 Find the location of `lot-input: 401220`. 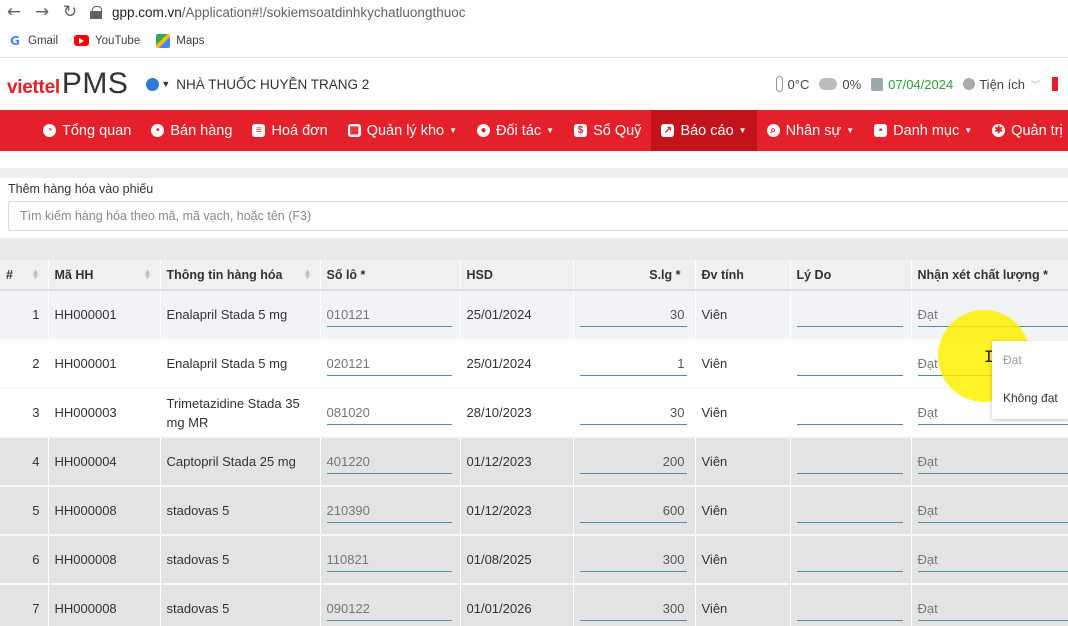

lot-input: 401220 is located at coordinates (389, 462).